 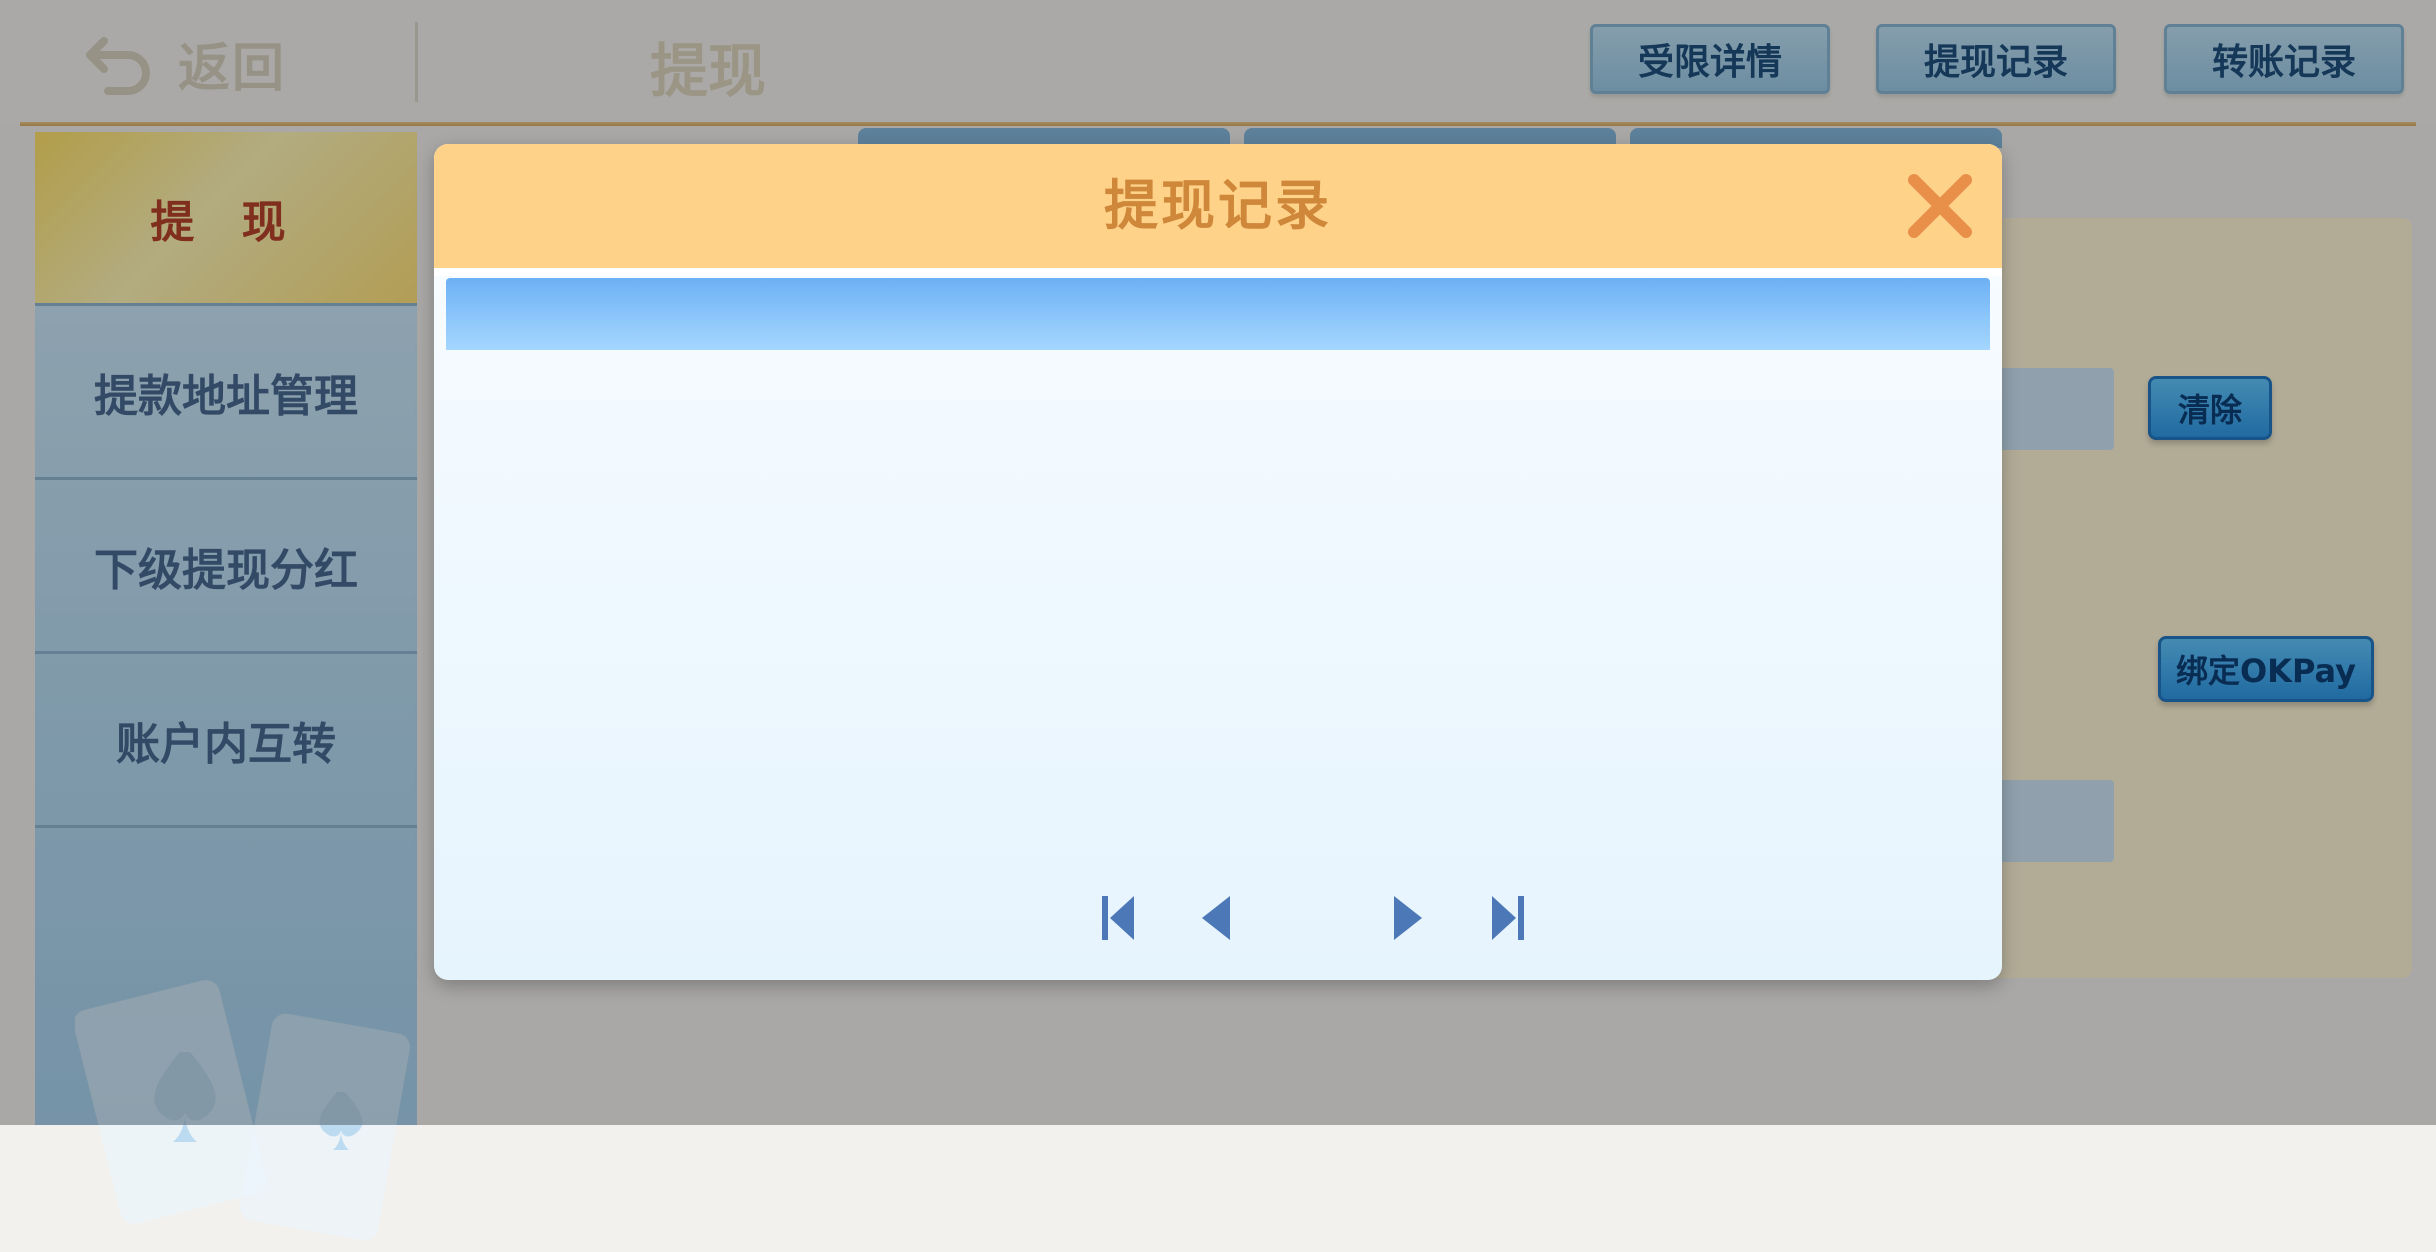 What do you see at coordinates (1216, 918) in the screenshot?
I see `prev-page-icon` at bounding box center [1216, 918].